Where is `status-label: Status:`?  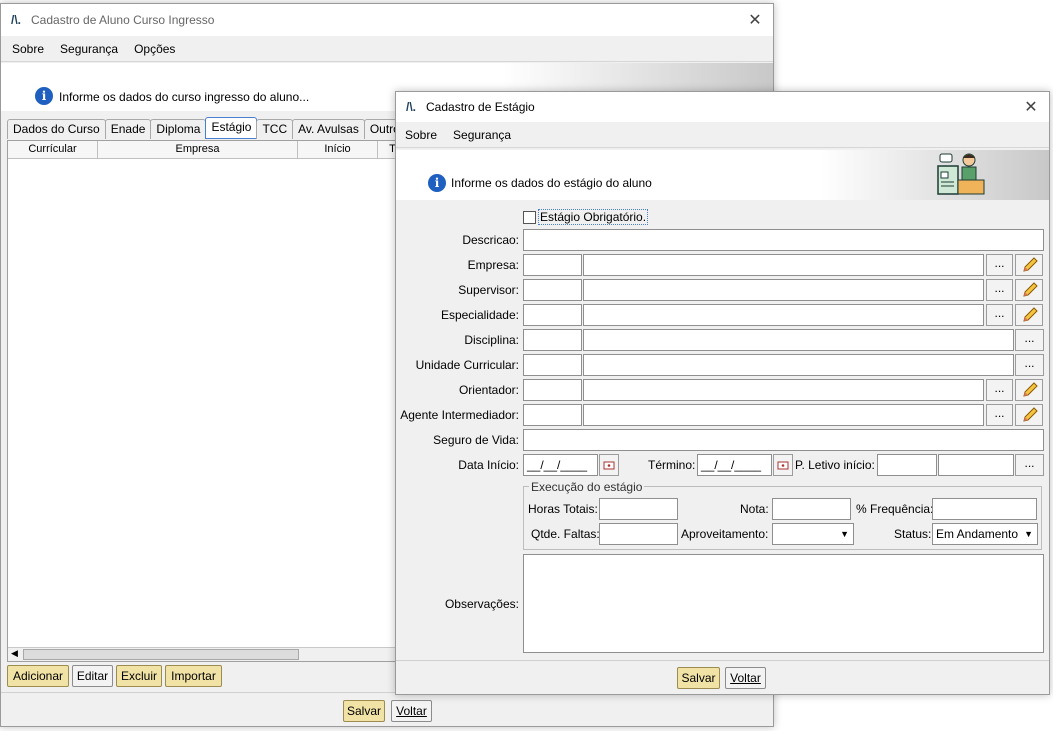
status-label: Status: is located at coordinates (913, 534).